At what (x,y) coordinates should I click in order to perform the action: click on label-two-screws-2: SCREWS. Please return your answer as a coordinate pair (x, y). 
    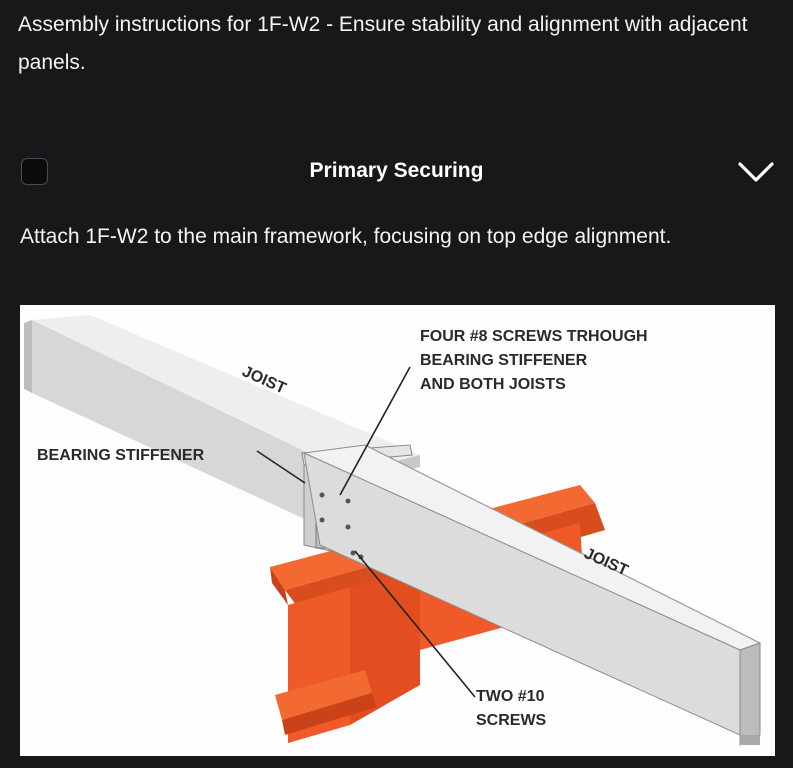
    Looking at the image, I should click on (511, 720).